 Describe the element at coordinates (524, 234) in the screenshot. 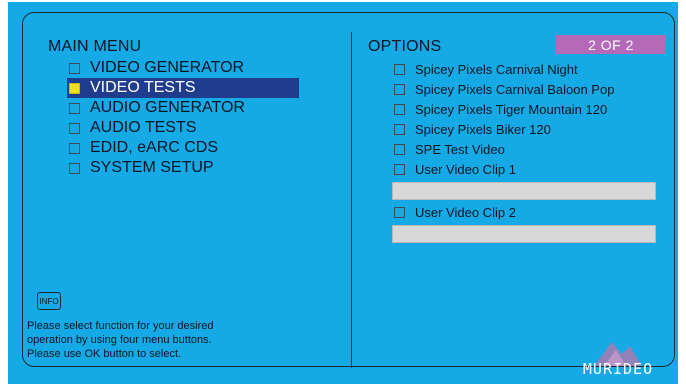

I see `user-video-clip-2-field` at that location.